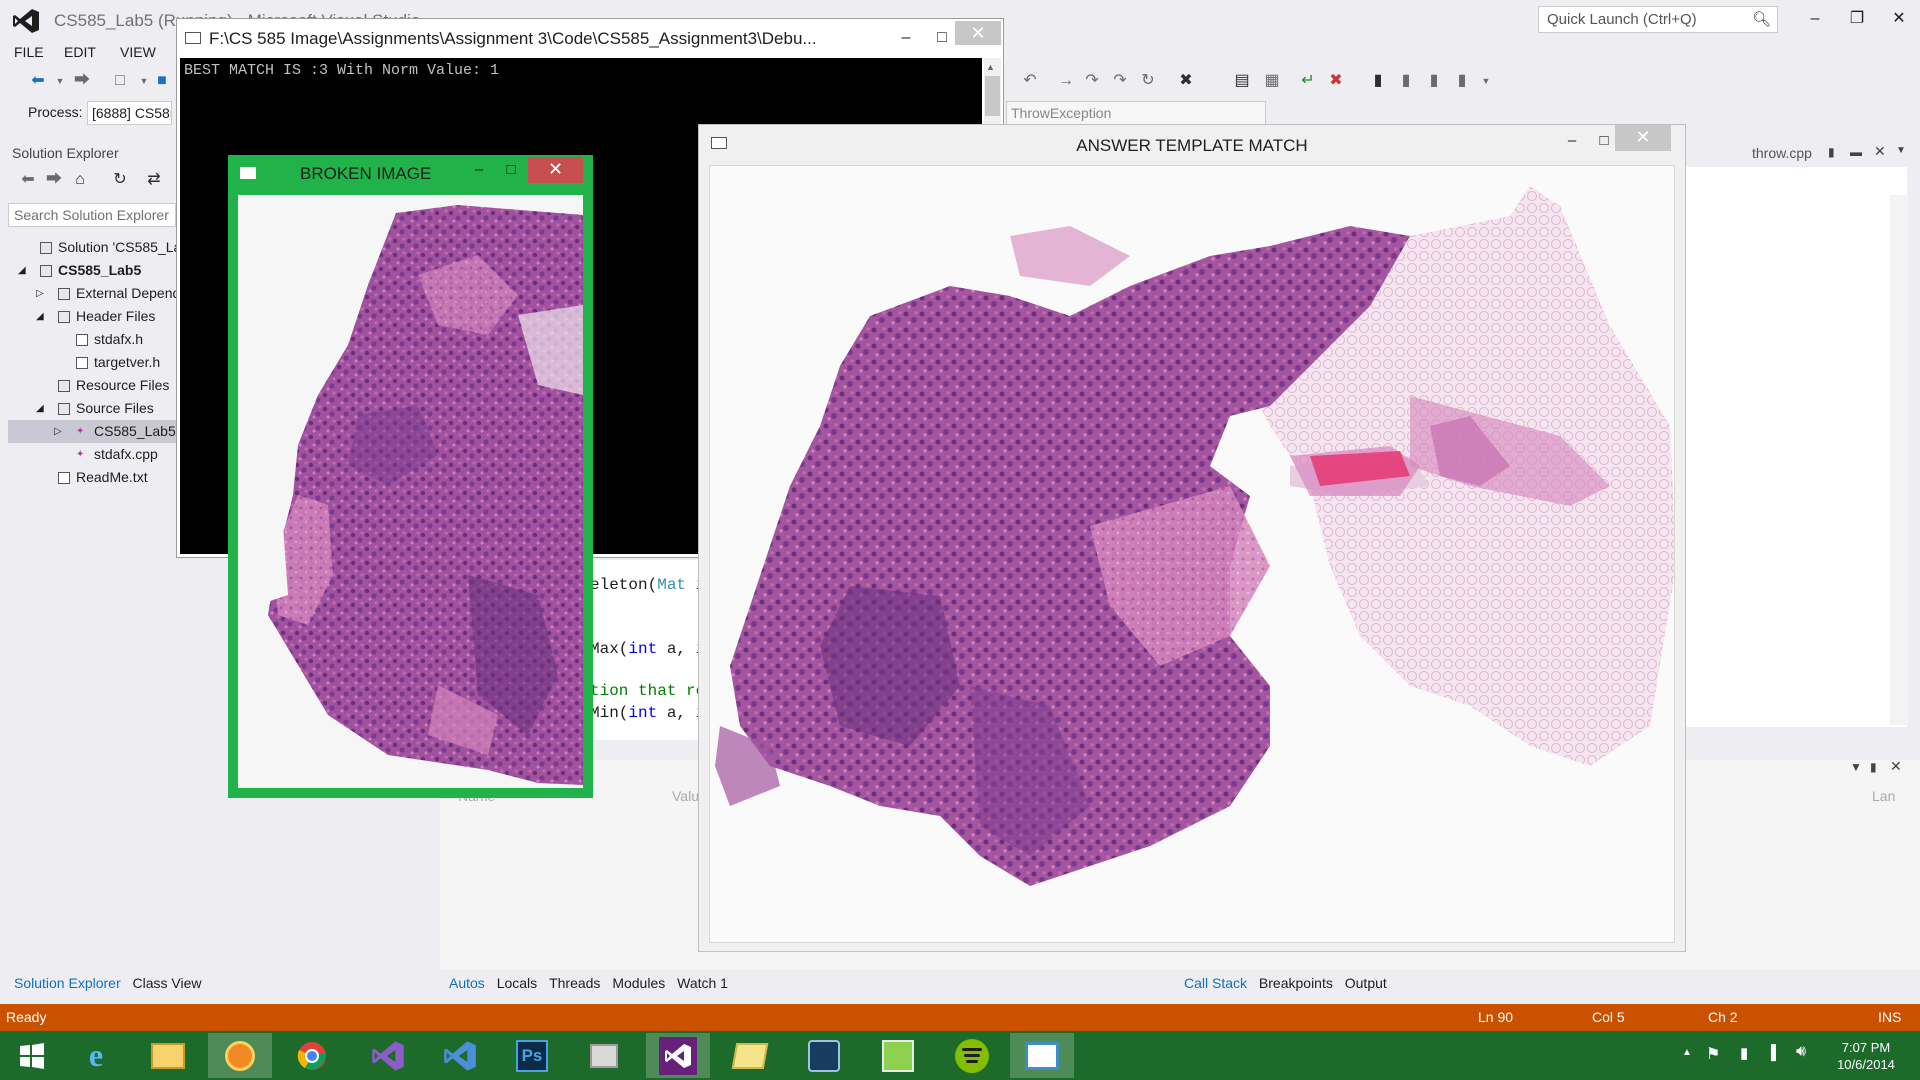 The height and width of the screenshot is (1080, 1920). Describe the element at coordinates (942, 38) in the screenshot. I see `console-maximize-button: □` at that location.